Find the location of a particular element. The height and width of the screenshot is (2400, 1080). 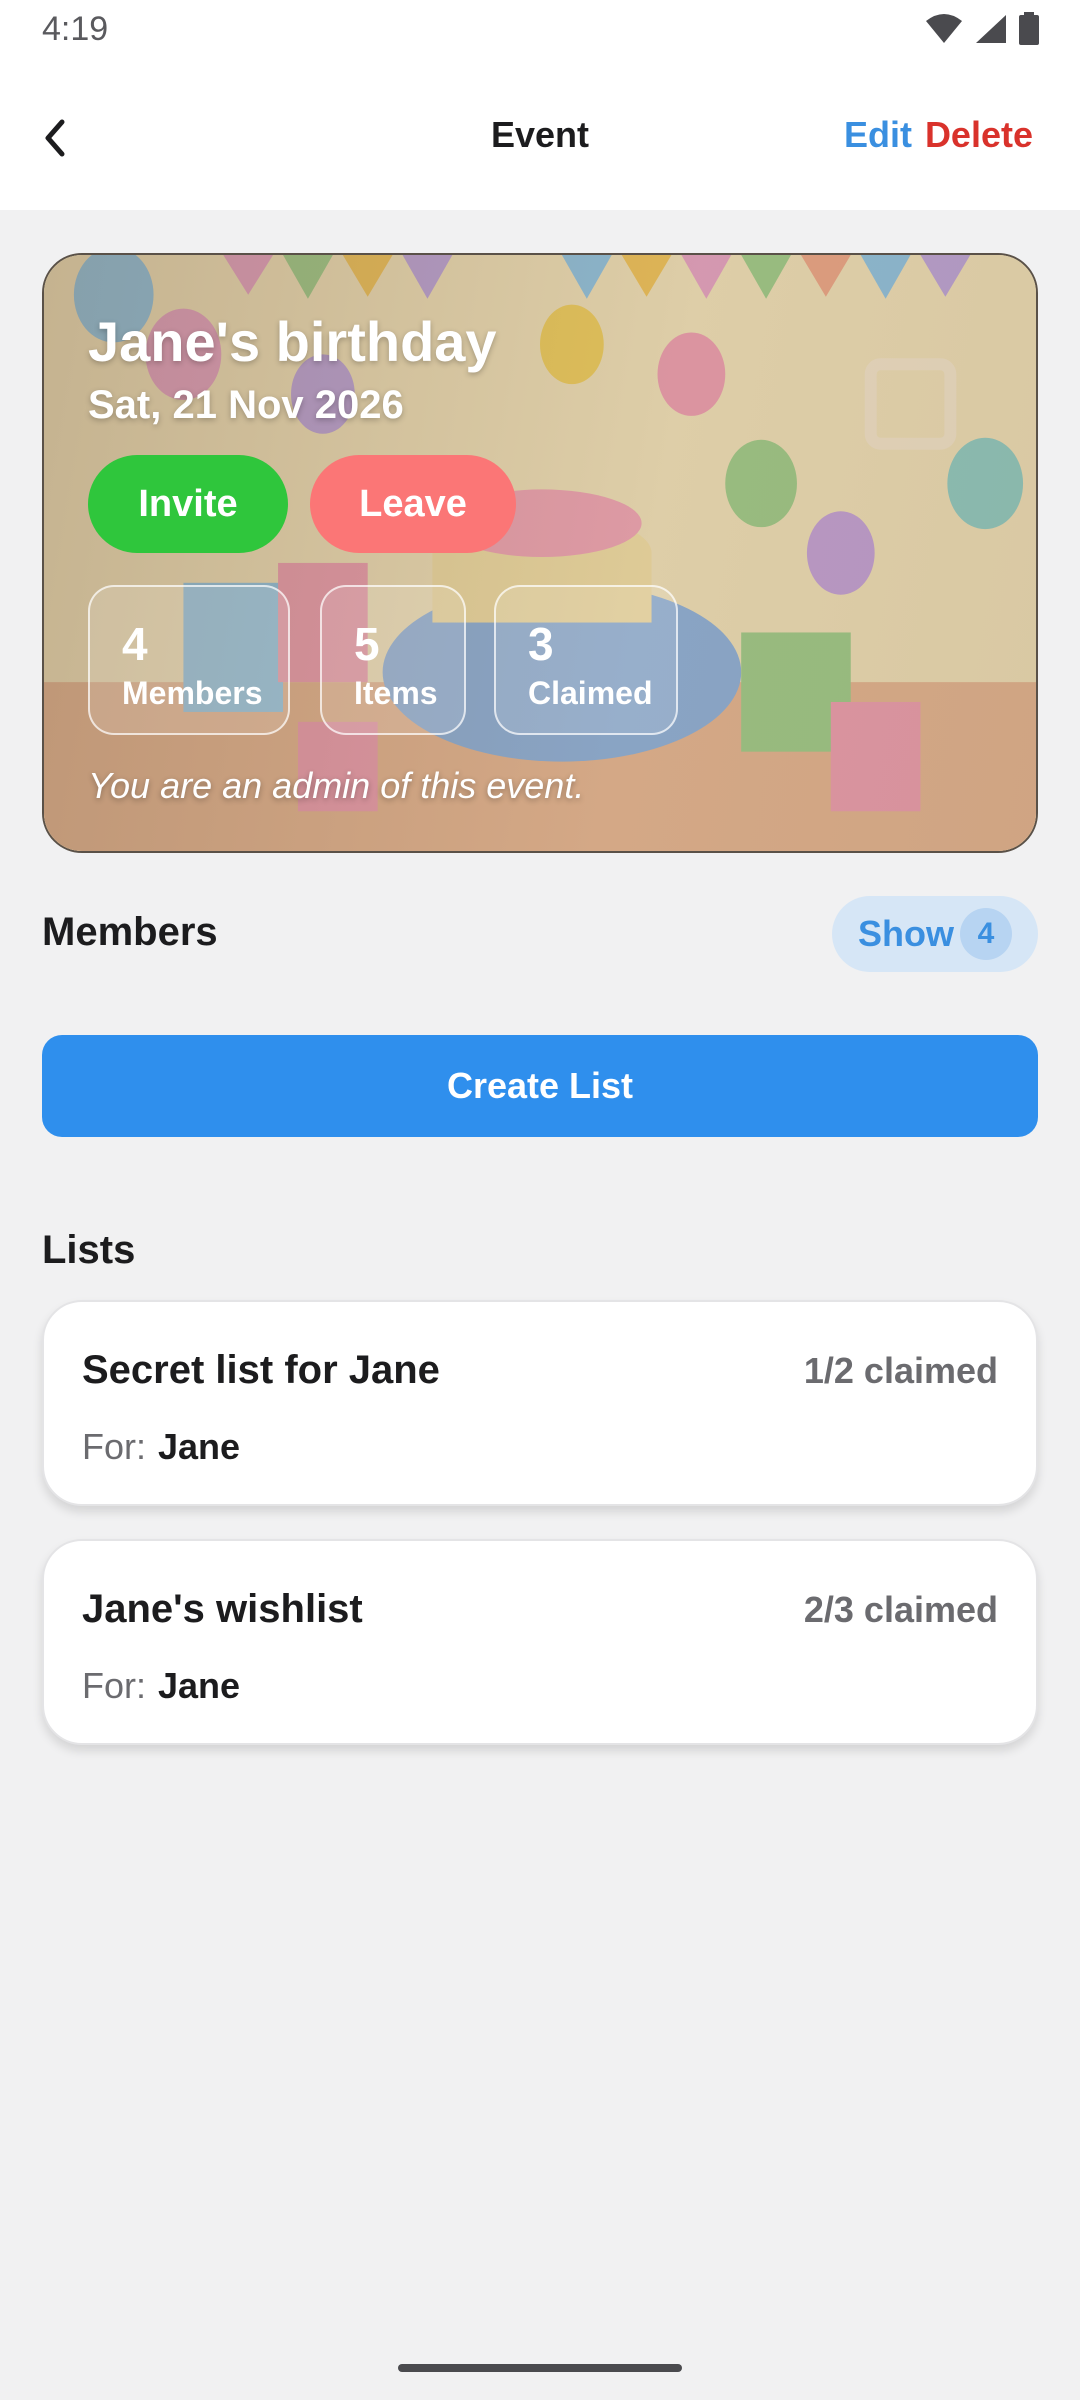

admin-note: You are an admin of this event. is located at coordinates (336, 785).